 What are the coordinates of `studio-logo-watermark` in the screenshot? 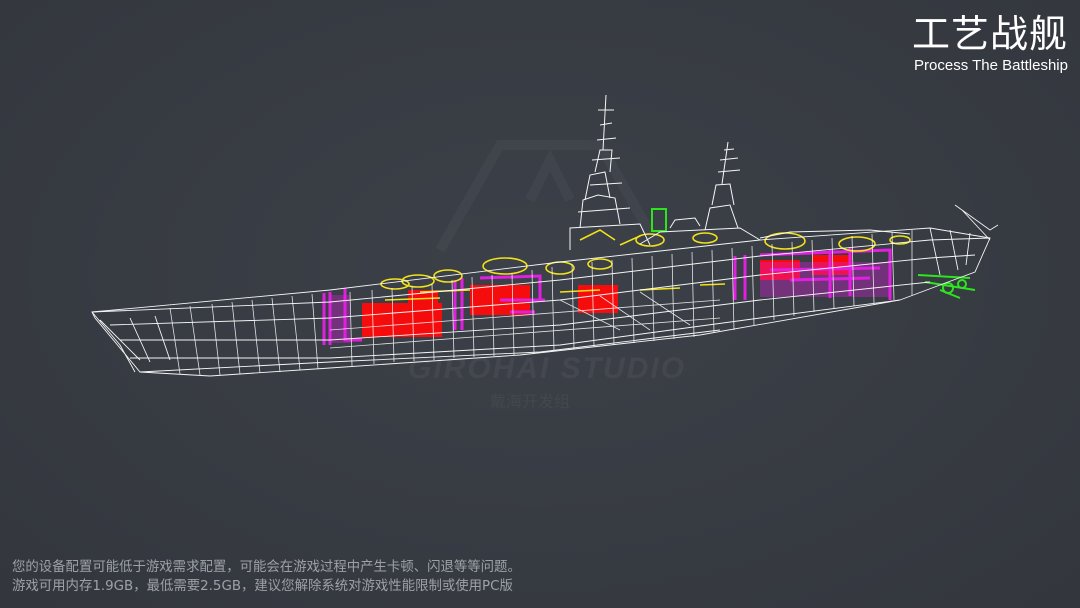 It's located at (550, 197).